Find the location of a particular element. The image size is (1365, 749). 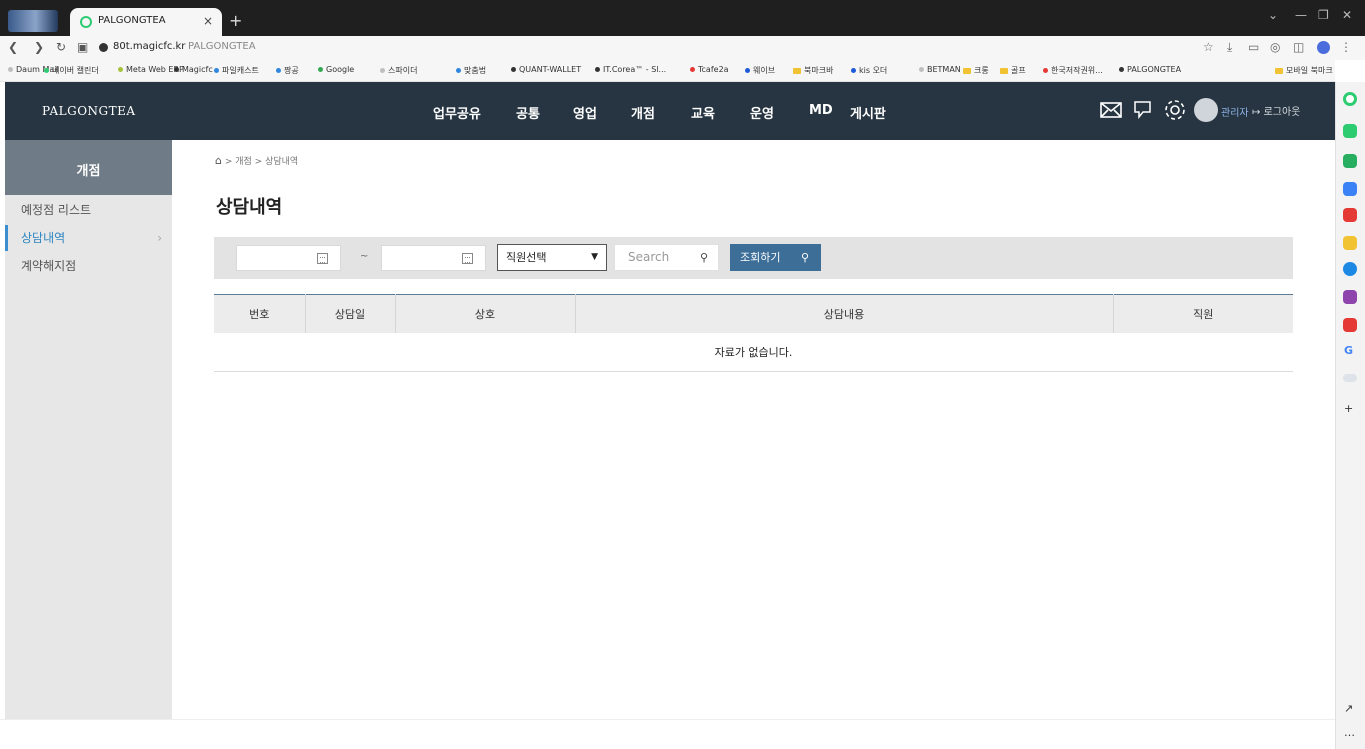

minimize-icon: — is located at coordinates (1301, 15).